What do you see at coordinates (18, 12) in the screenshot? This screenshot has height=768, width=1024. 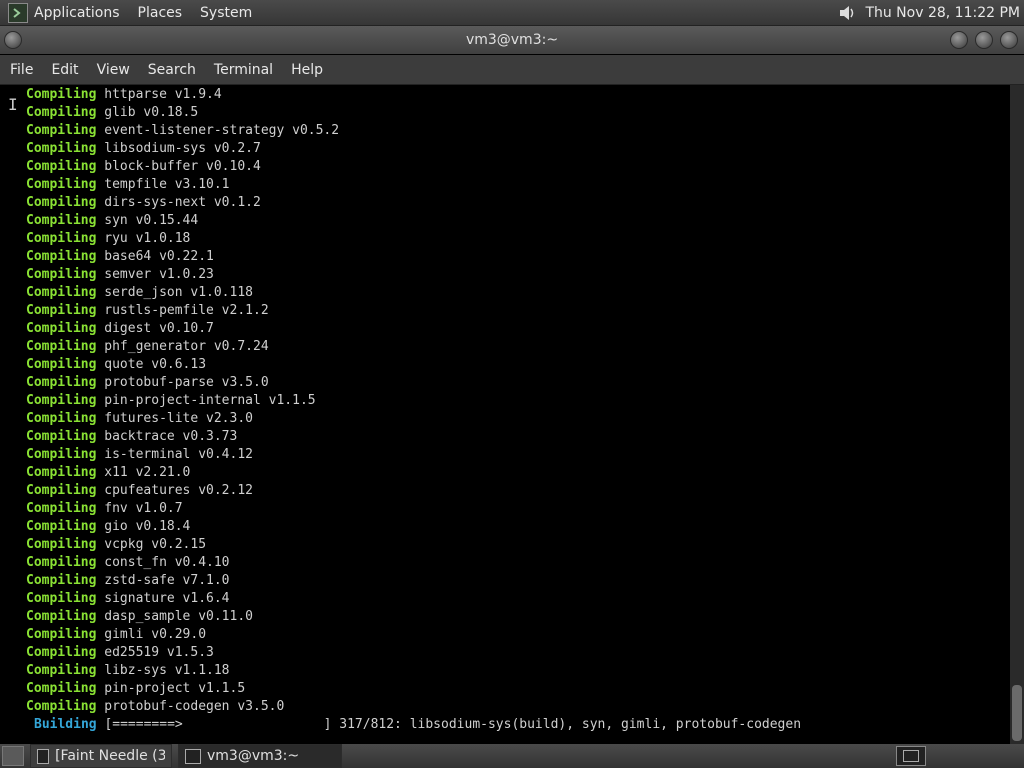 I see `distro-logo-icon` at bounding box center [18, 12].